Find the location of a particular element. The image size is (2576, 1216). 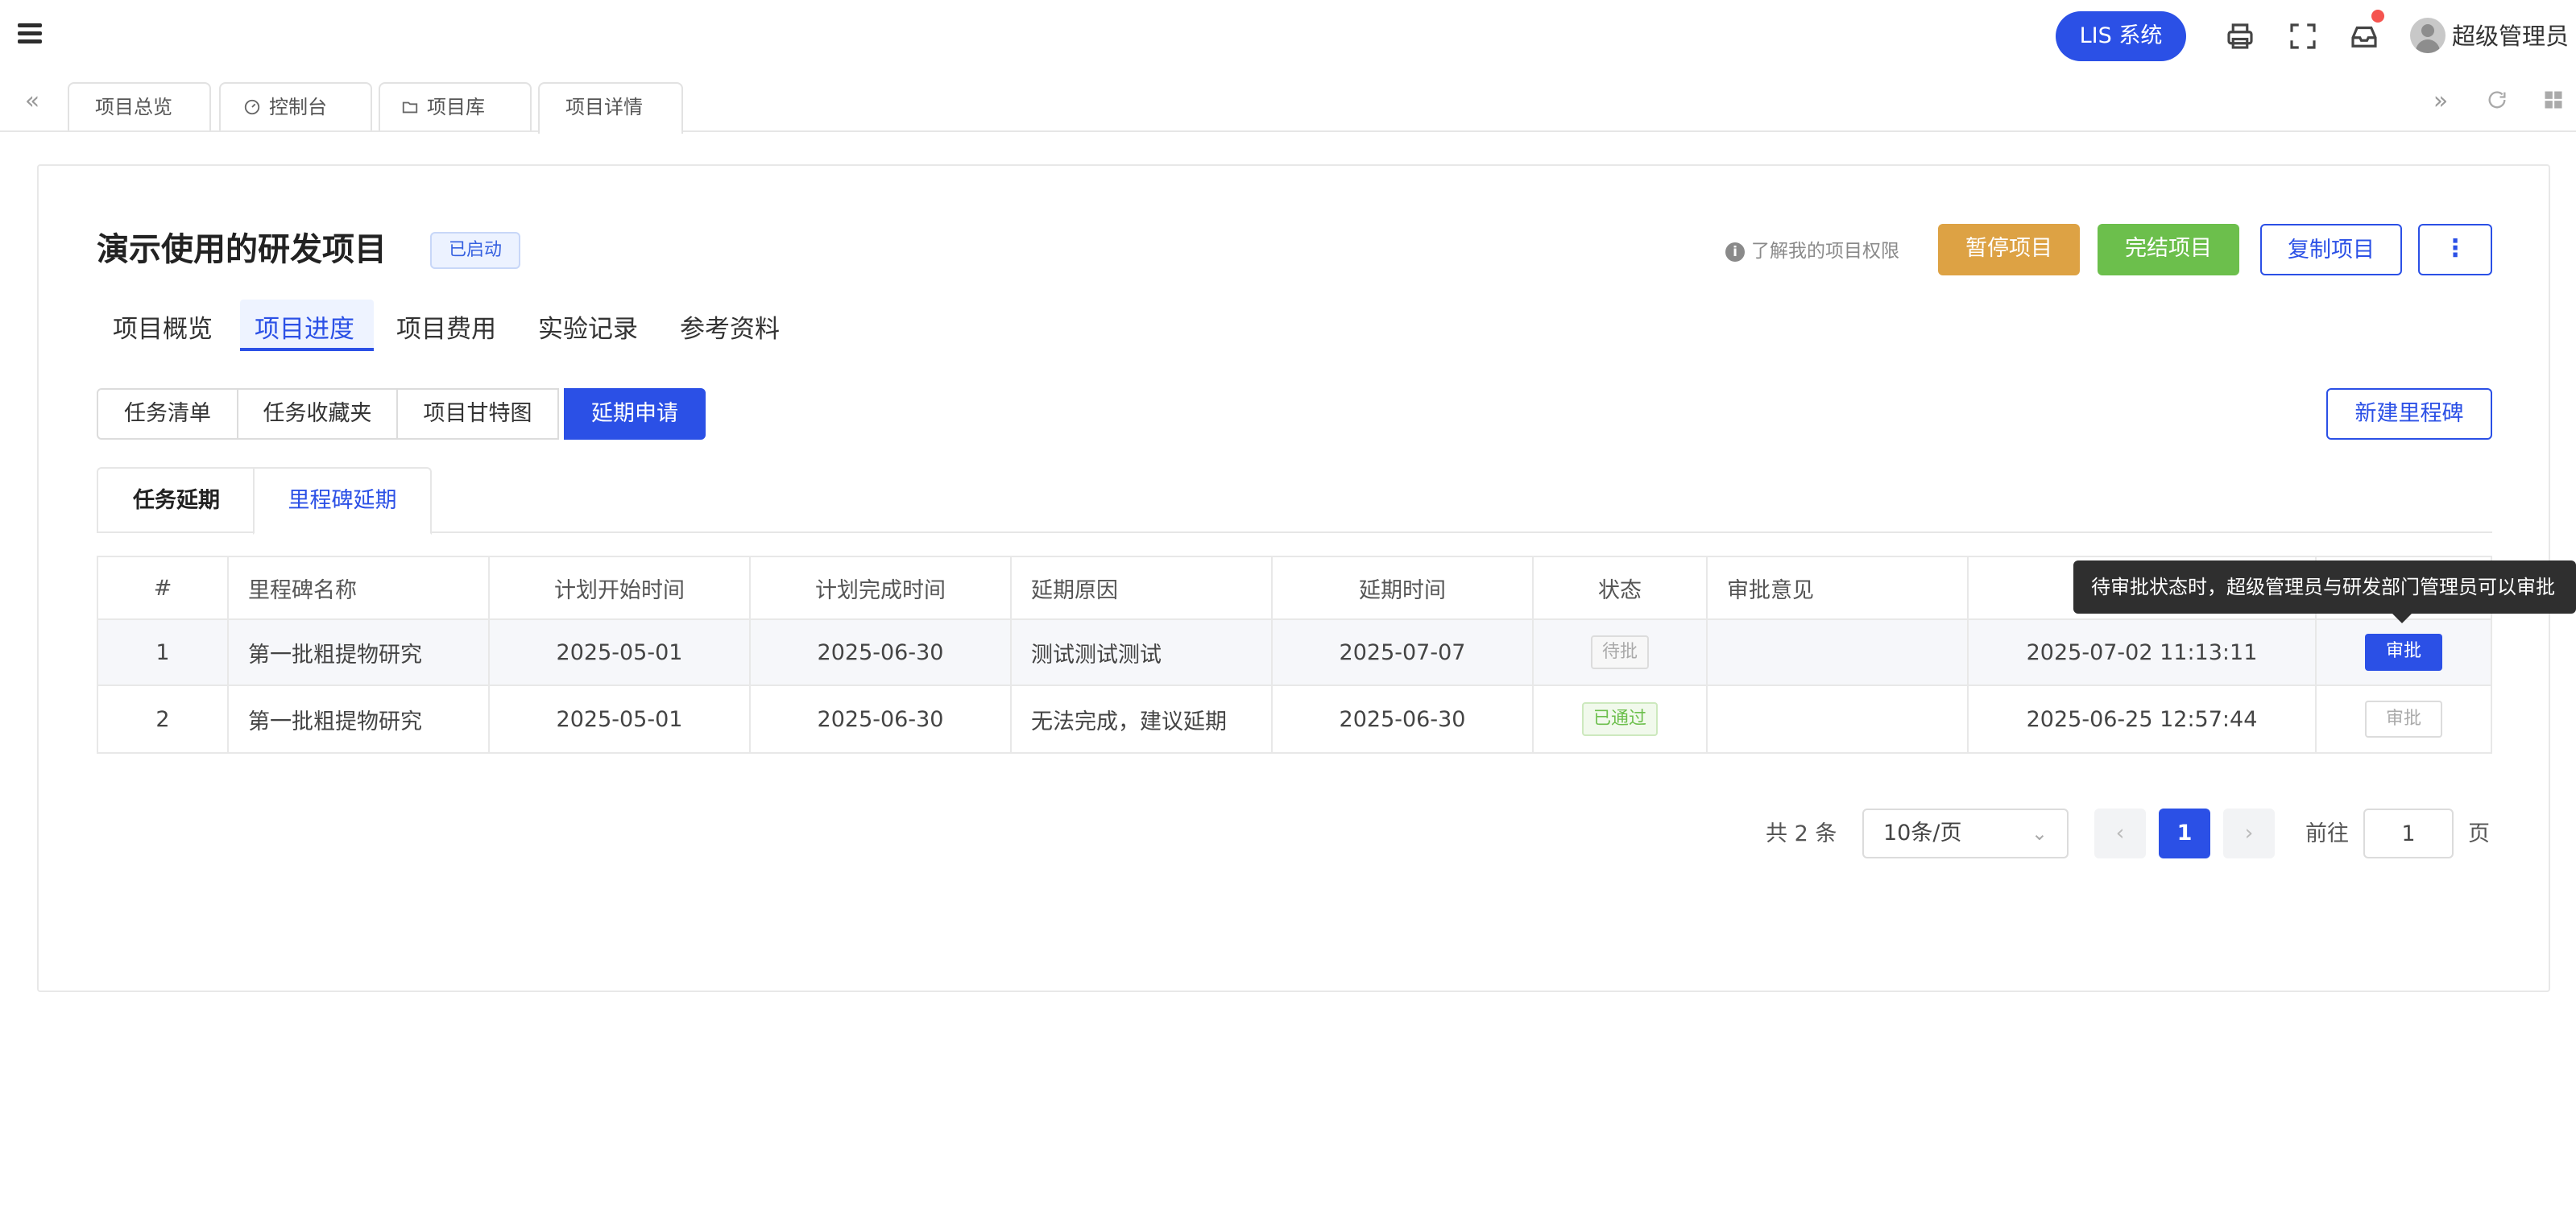

submit-time: 2025-07-02 11:13:11 is located at coordinates (2143, 652).